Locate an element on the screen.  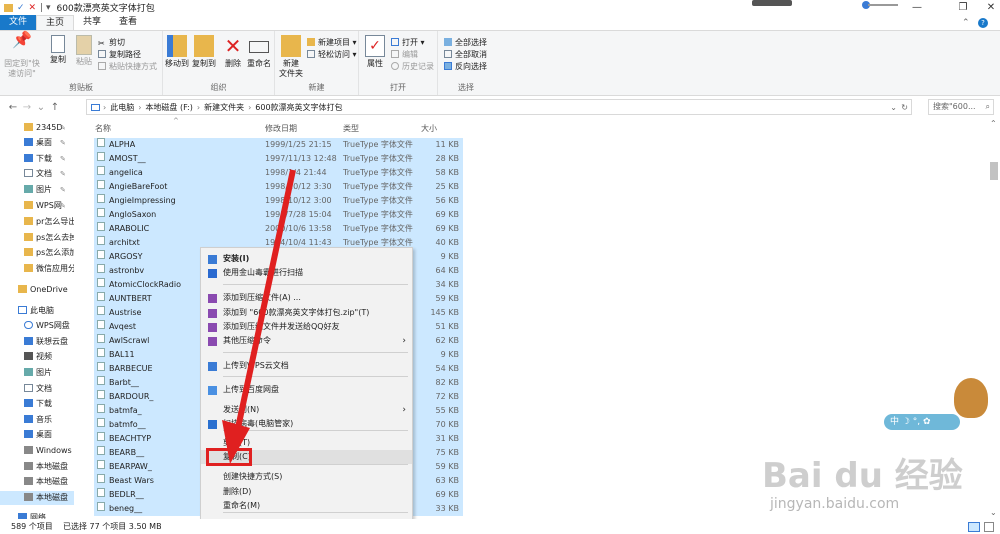
watermark-logo: Bai du 经验 is located at coordinates (862, 476).